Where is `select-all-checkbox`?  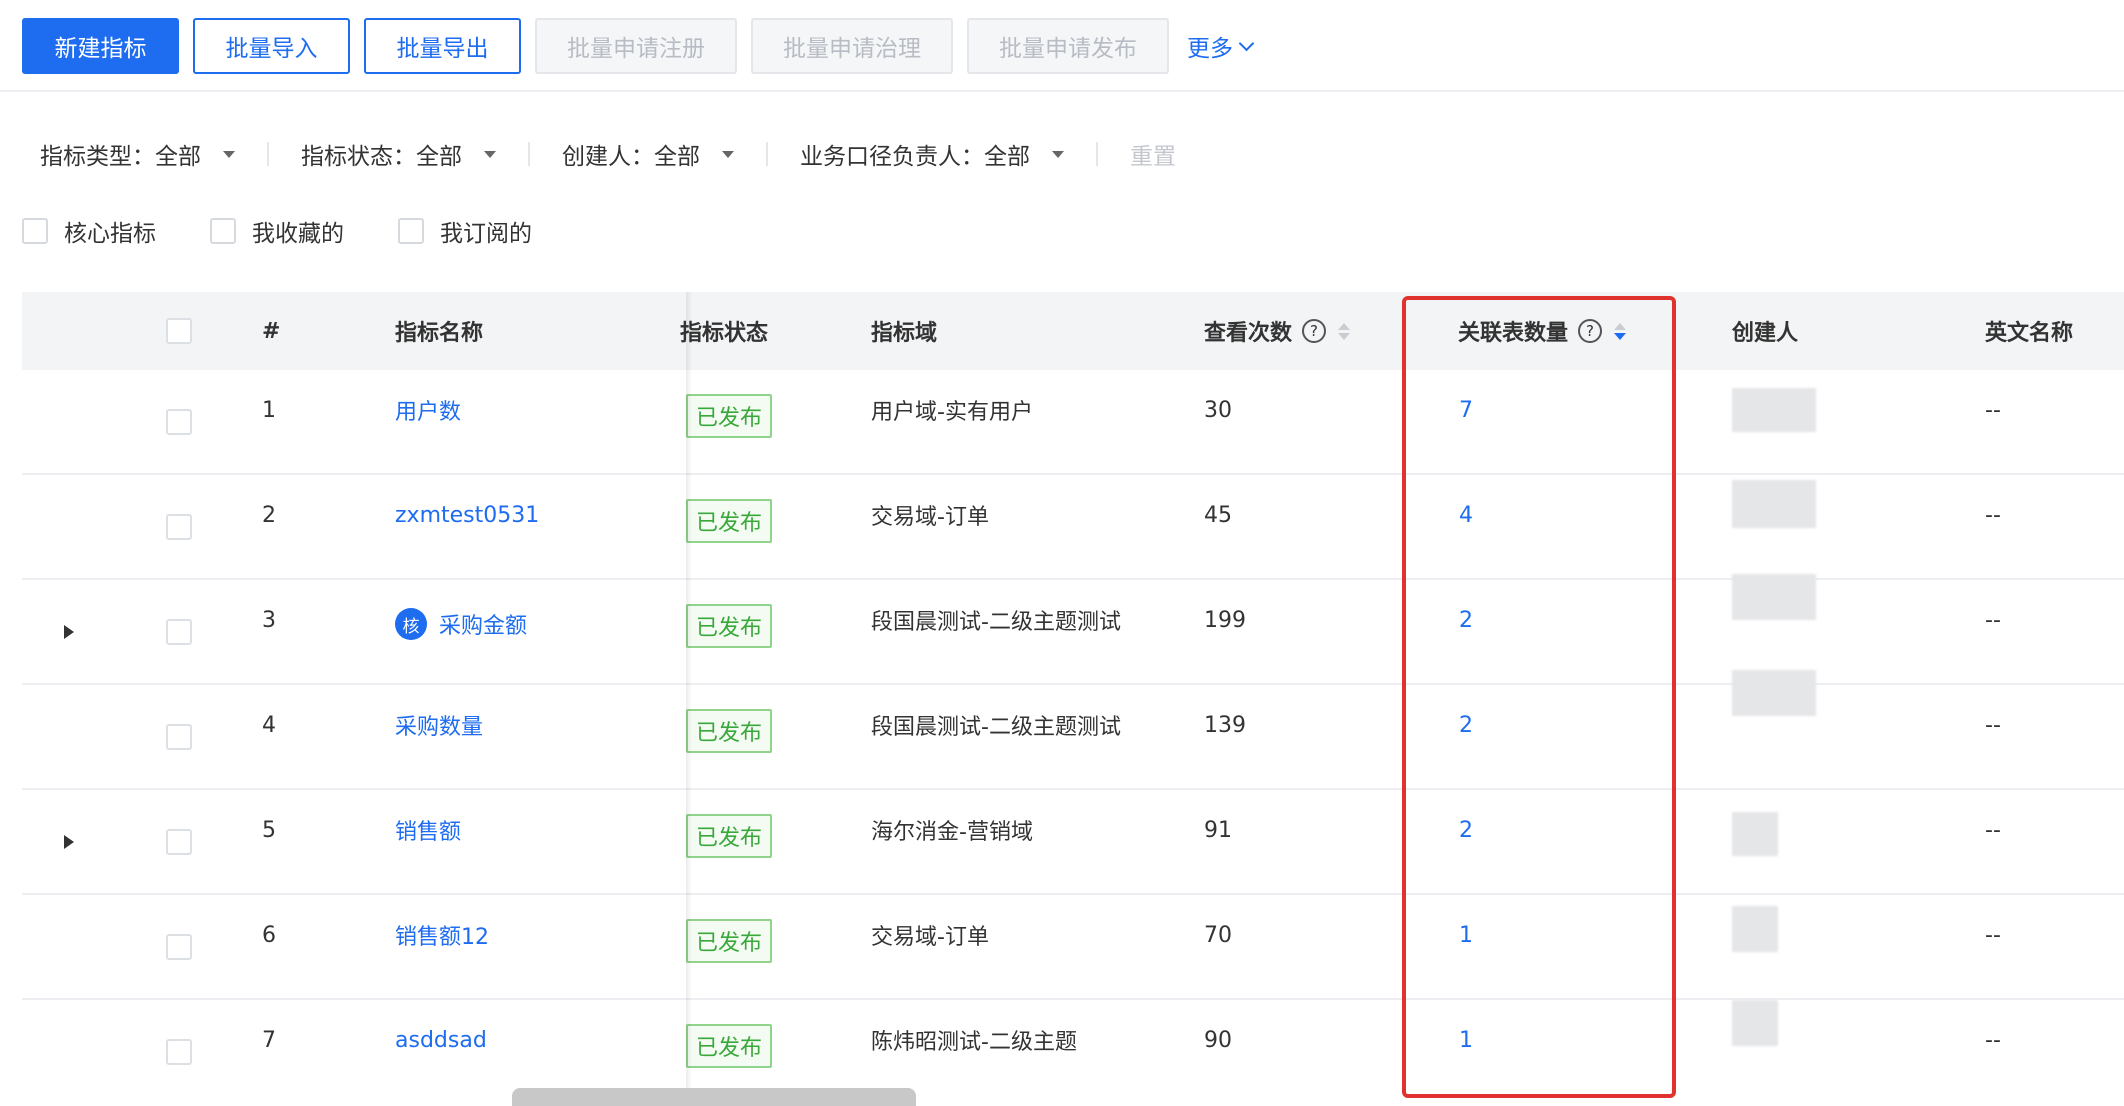 select-all-checkbox is located at coordinates (179, 331).